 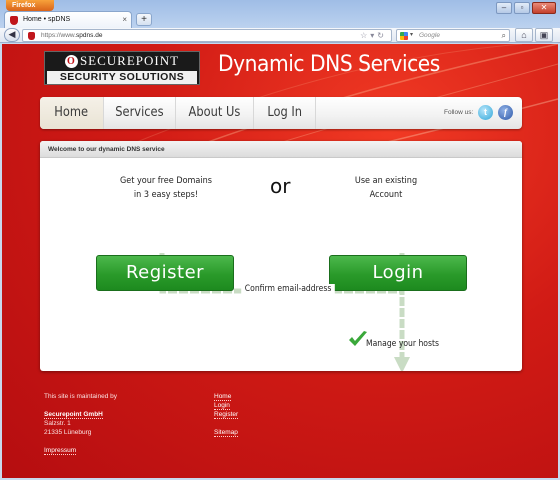 What do you see at coordinates (386, 195) in the screenshot?
I see `login-intro-line-2: Account` at bounding box center [386, 195].